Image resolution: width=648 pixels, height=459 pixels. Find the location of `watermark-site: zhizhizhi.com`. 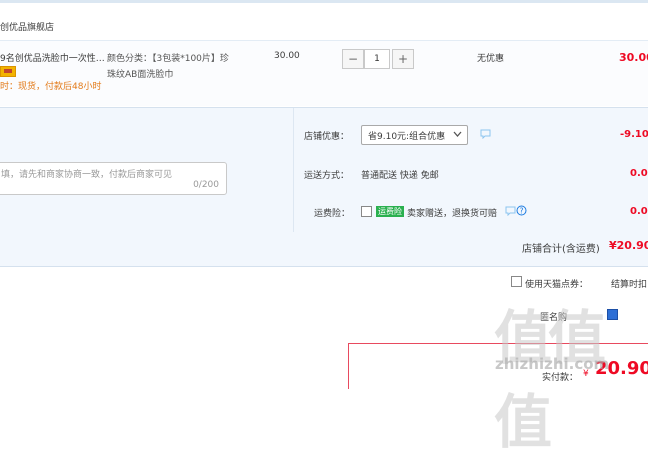

watermark-site: zhizhizhi.com is located at coordinates (552, 364).